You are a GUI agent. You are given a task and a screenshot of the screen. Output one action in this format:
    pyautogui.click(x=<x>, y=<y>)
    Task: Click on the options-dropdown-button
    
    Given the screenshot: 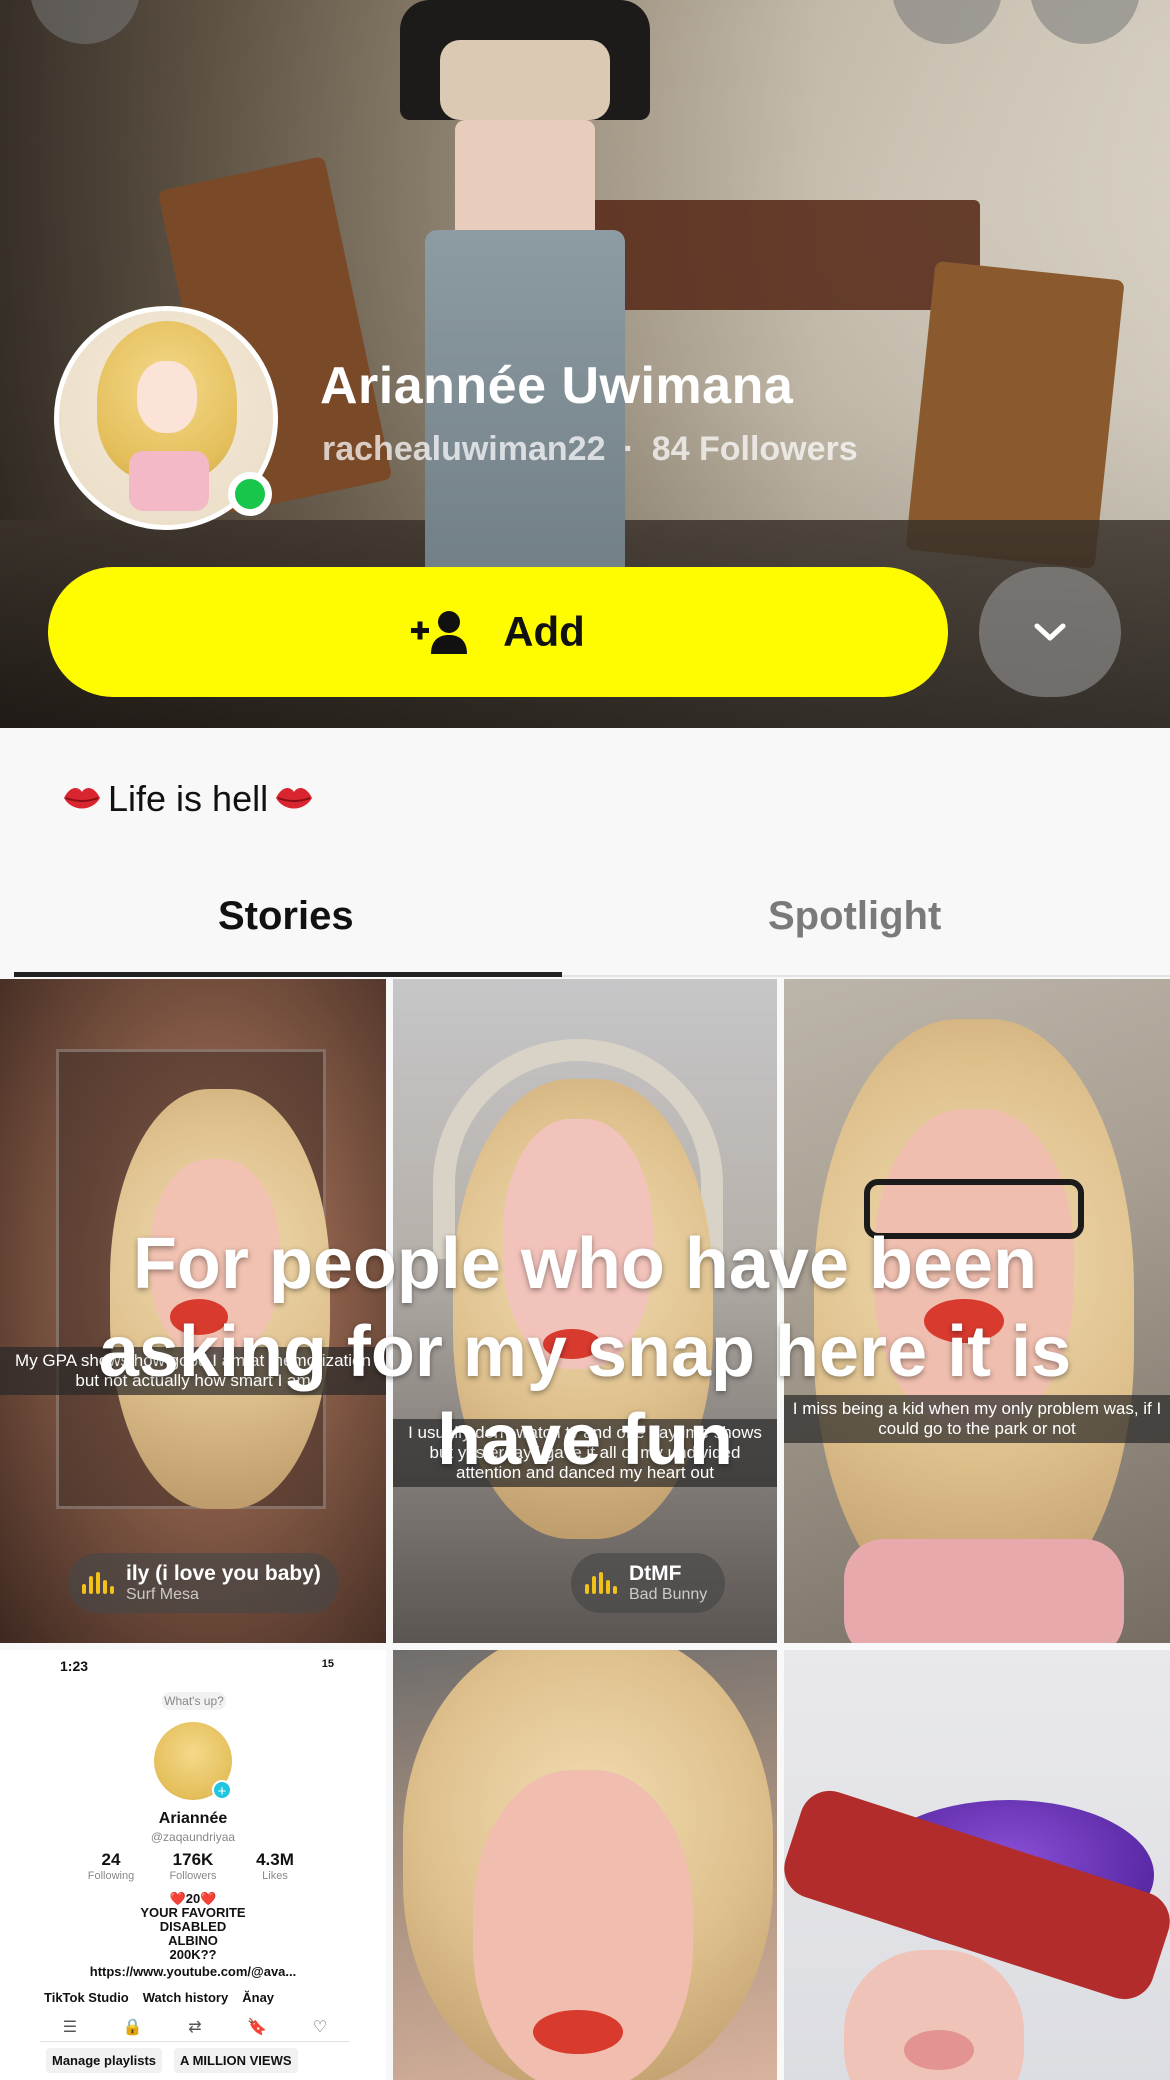 What is the action you would take?
    pyautogui.click(x=1050, y=632)
    